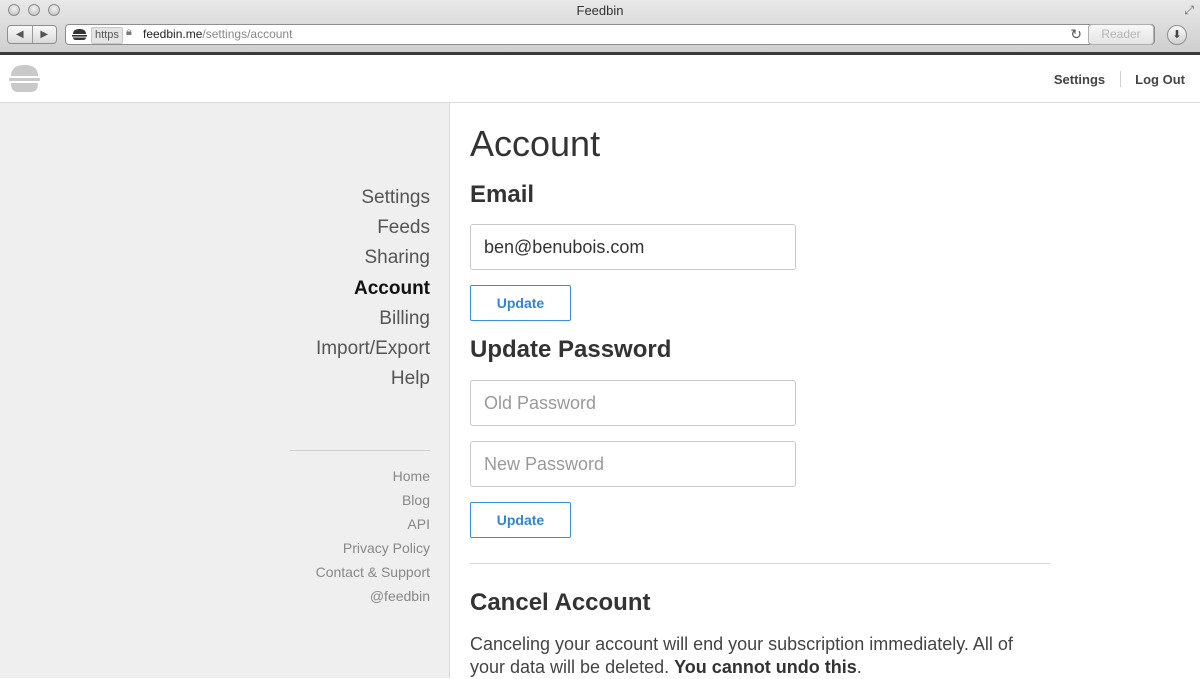  Describe the element at coordinates (633, 464) in the screenshot. I see `new-password-field` at that location.